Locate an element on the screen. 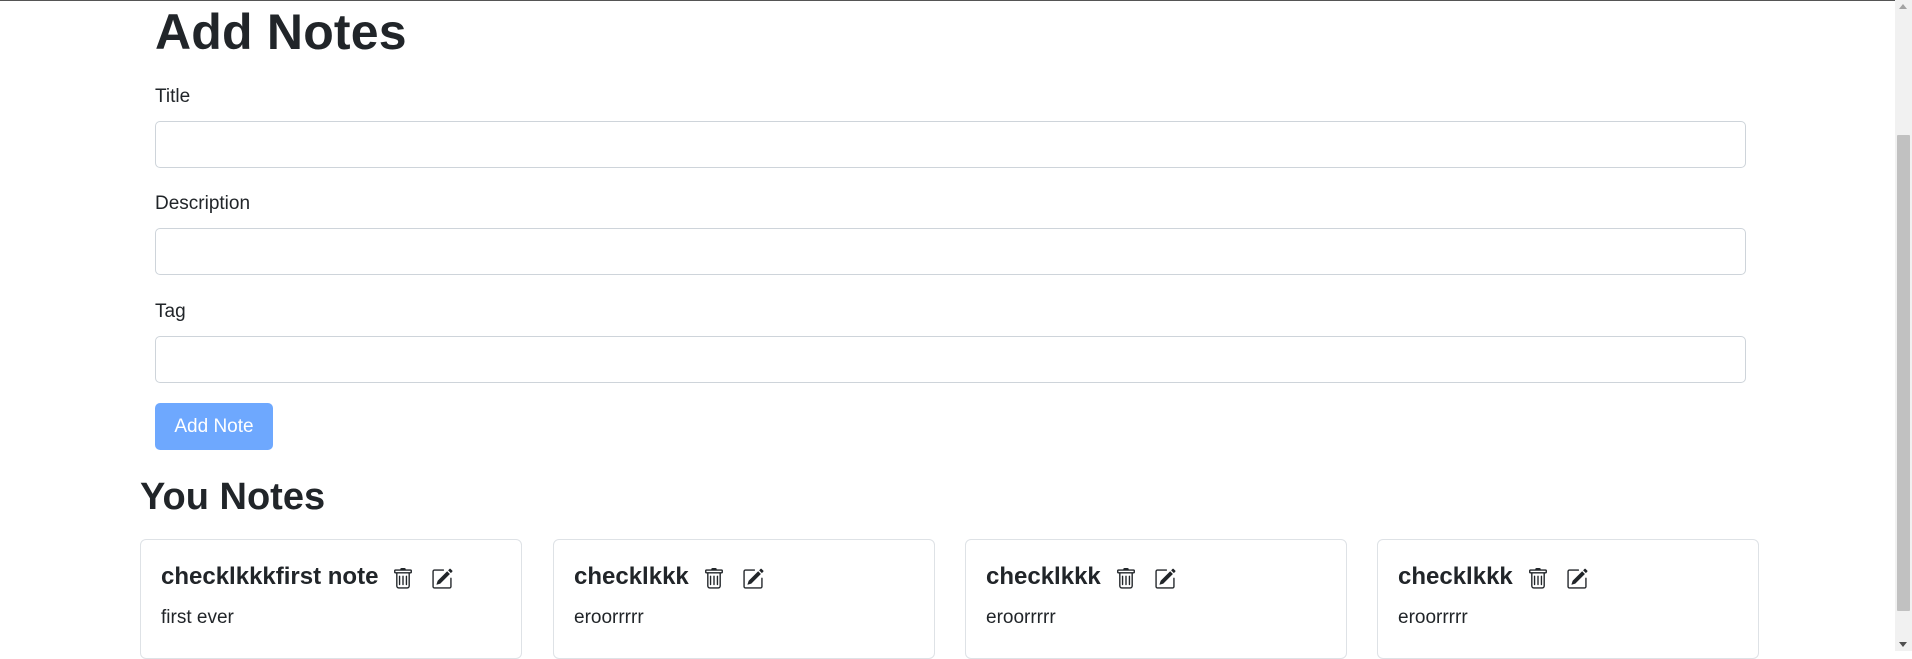  description-label: Description is located at coordinates (203, 203).